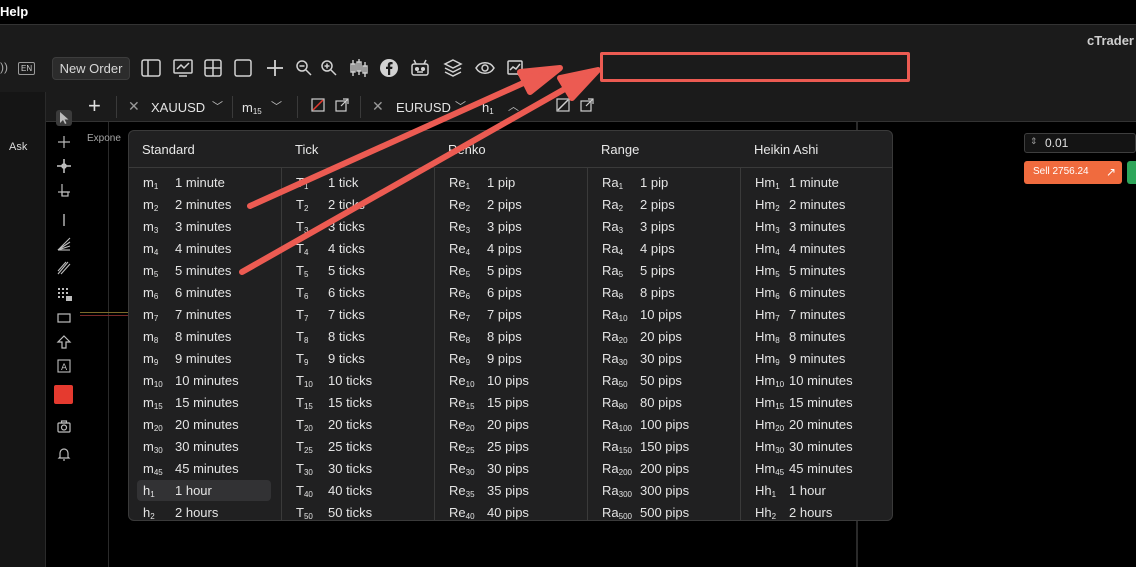 Image resolution: width=1136 pixels, height=567 pixels. What do you see at coordinates (816, 182) in the screenshot?
I see `timeframe-option: Hm1 1 minute` at bounding box center [816, 182].